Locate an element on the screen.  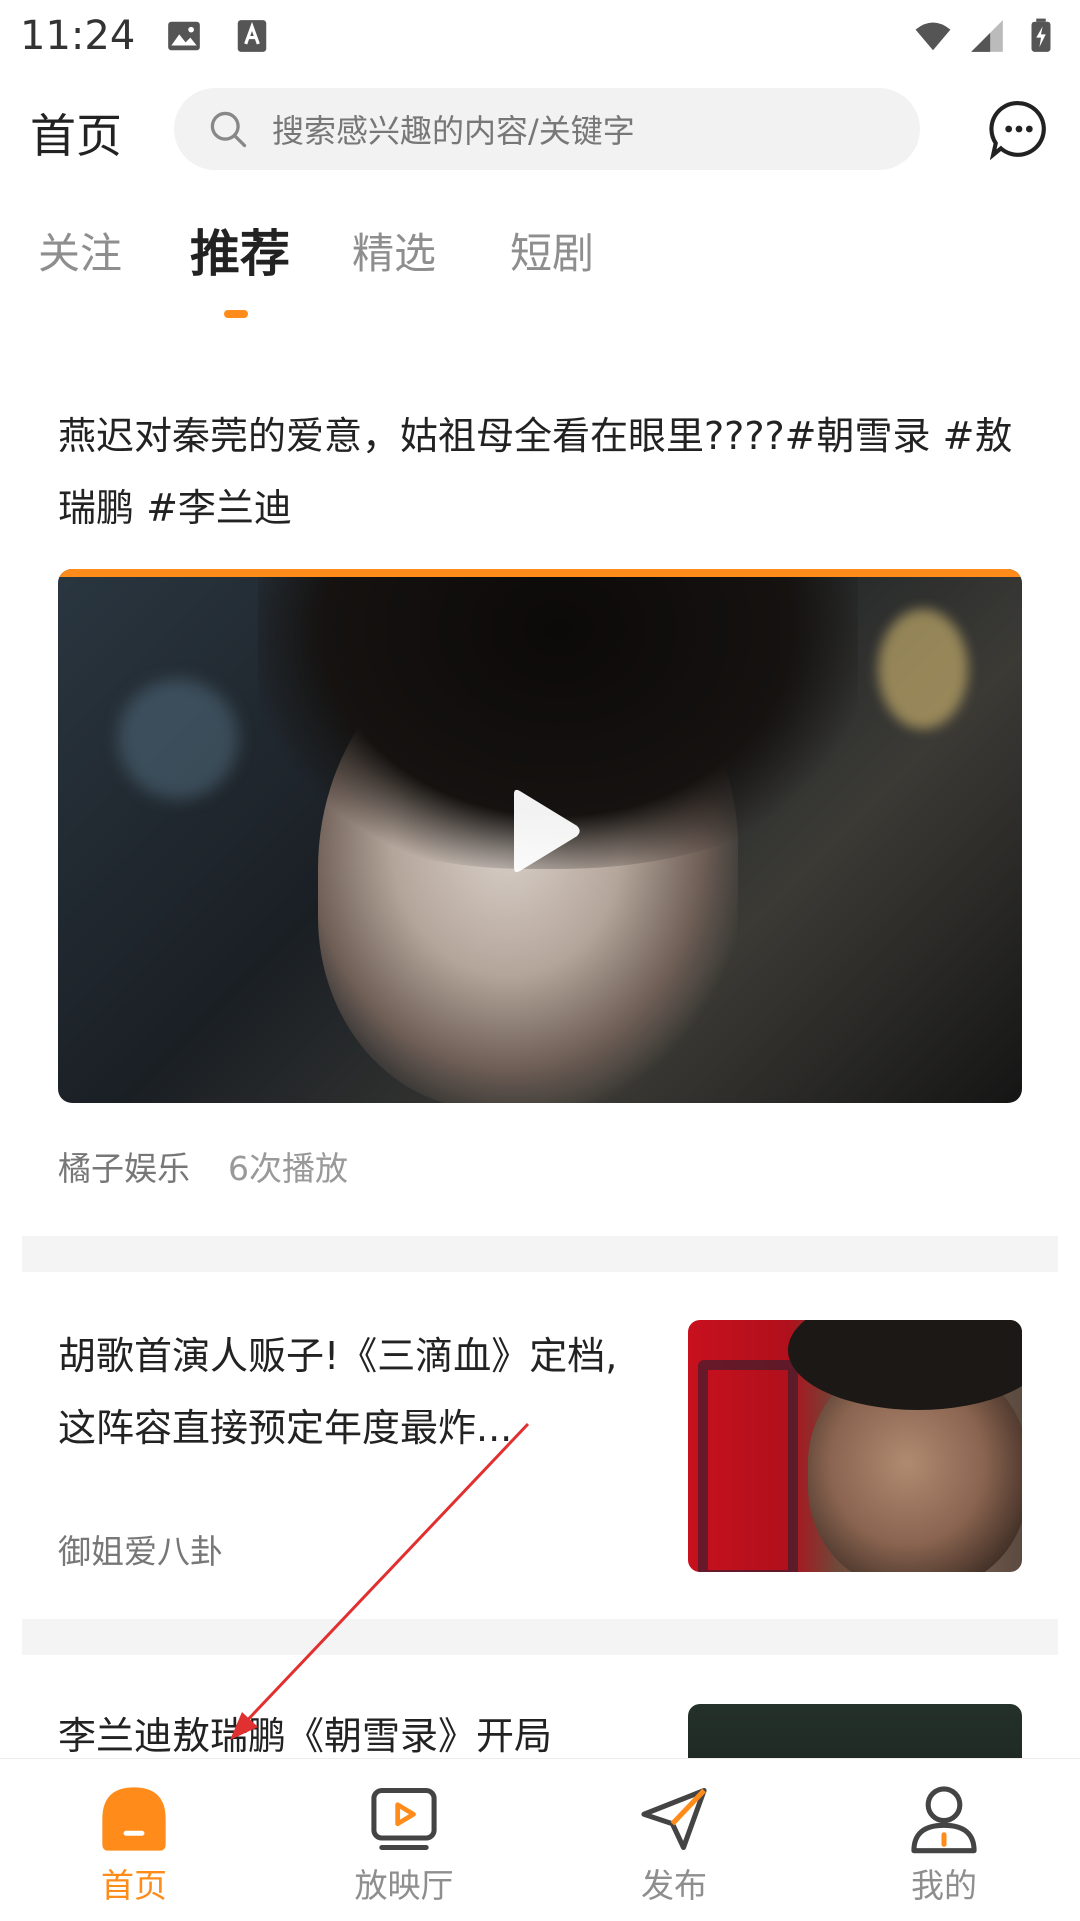
search-icon is located at coordinates (228, 129).